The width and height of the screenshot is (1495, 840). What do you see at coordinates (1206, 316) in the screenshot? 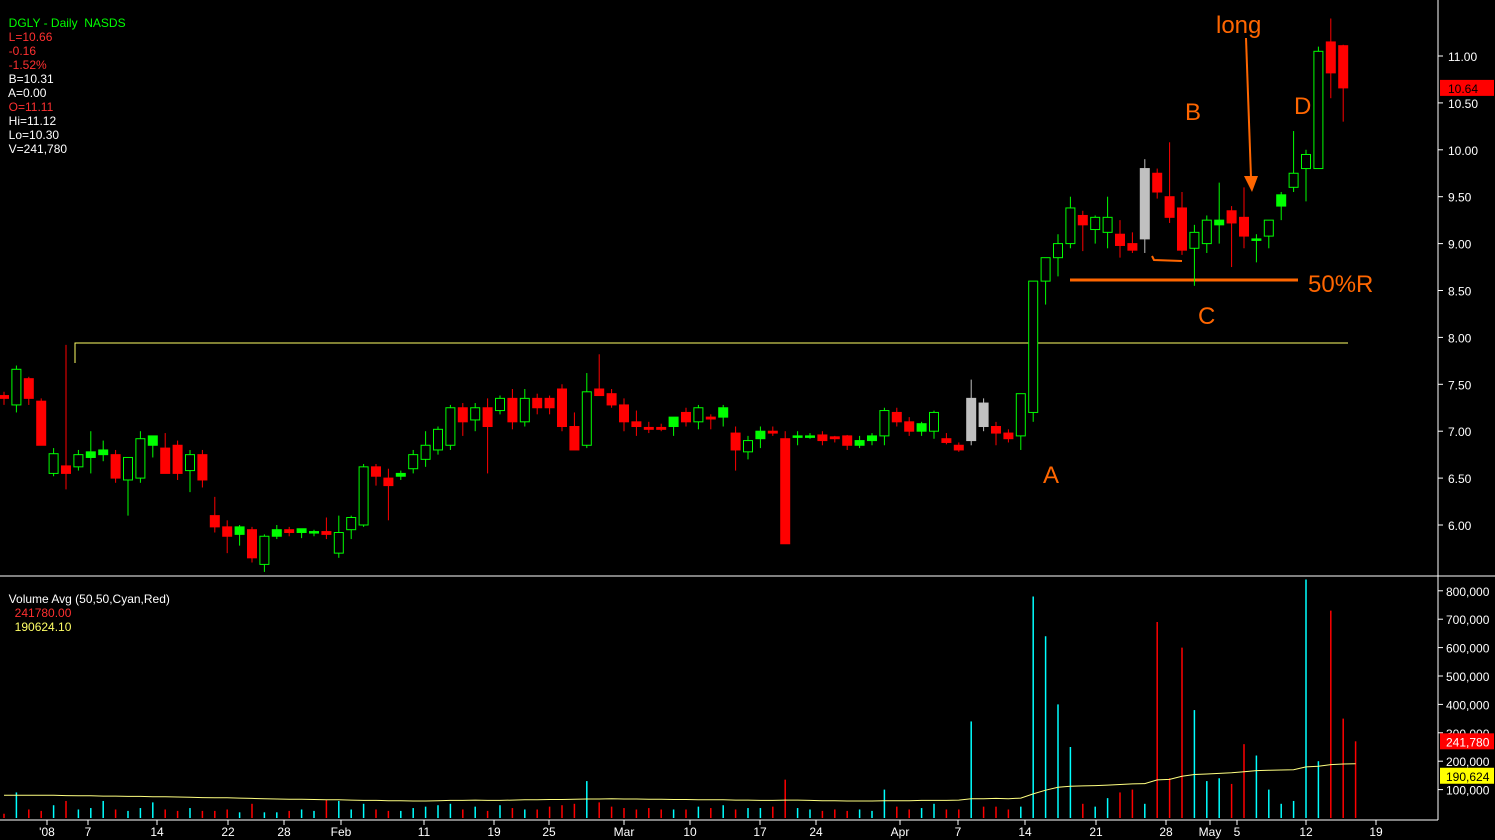
I see `label-c: C` at bounding box center [1206, 316].